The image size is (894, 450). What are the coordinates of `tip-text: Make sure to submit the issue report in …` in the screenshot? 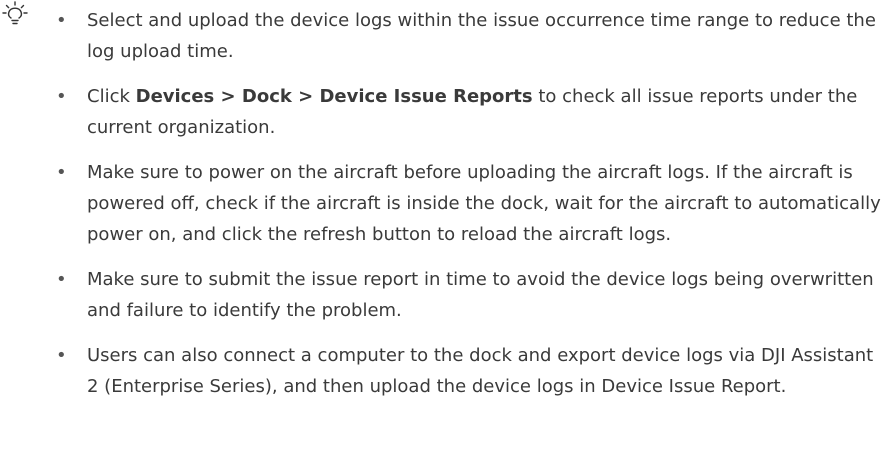 It's located at (480, 295).